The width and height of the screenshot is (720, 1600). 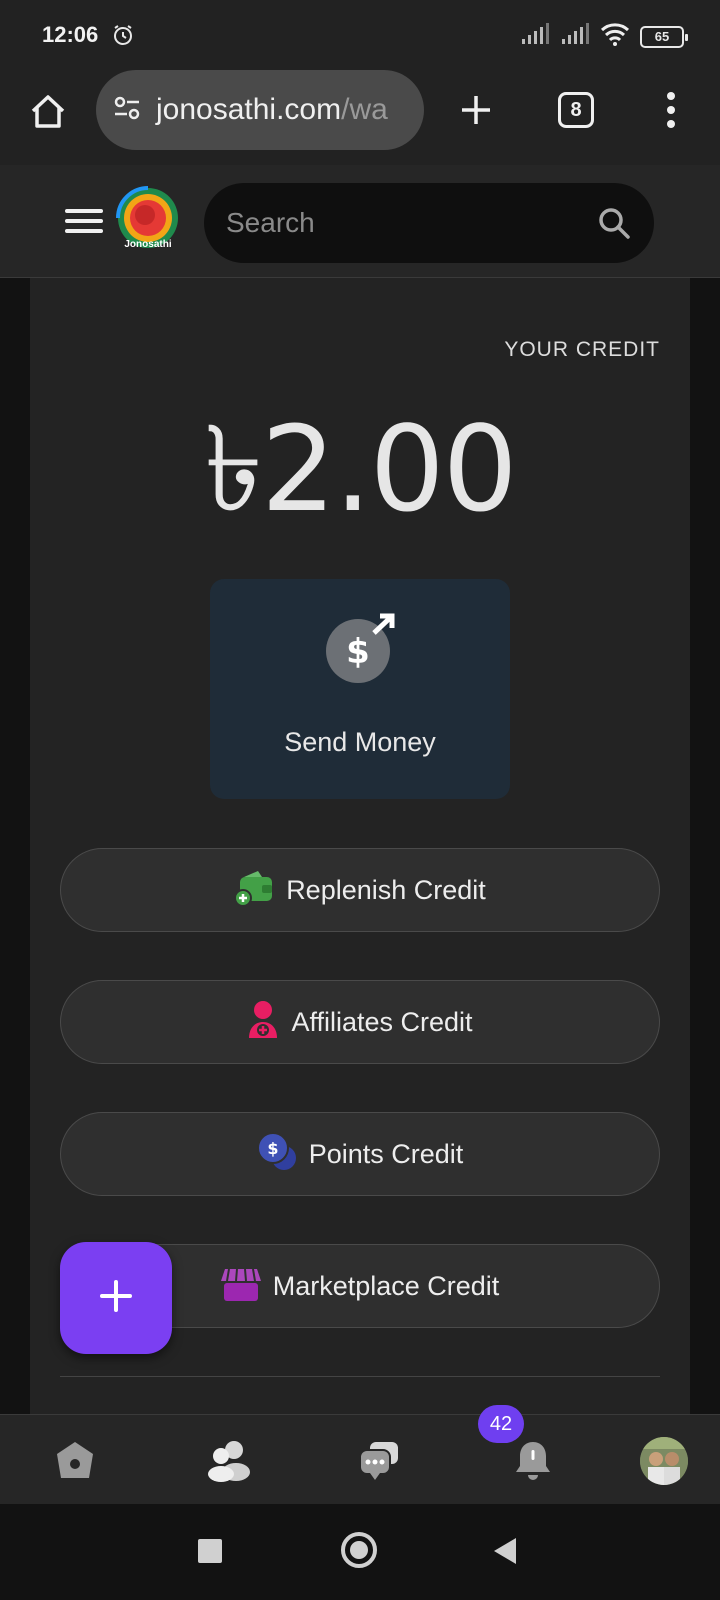 What do you see at coordinates (505, 1551) in the screenshot?
I see `back-button` at bounding box center [505, 1551].